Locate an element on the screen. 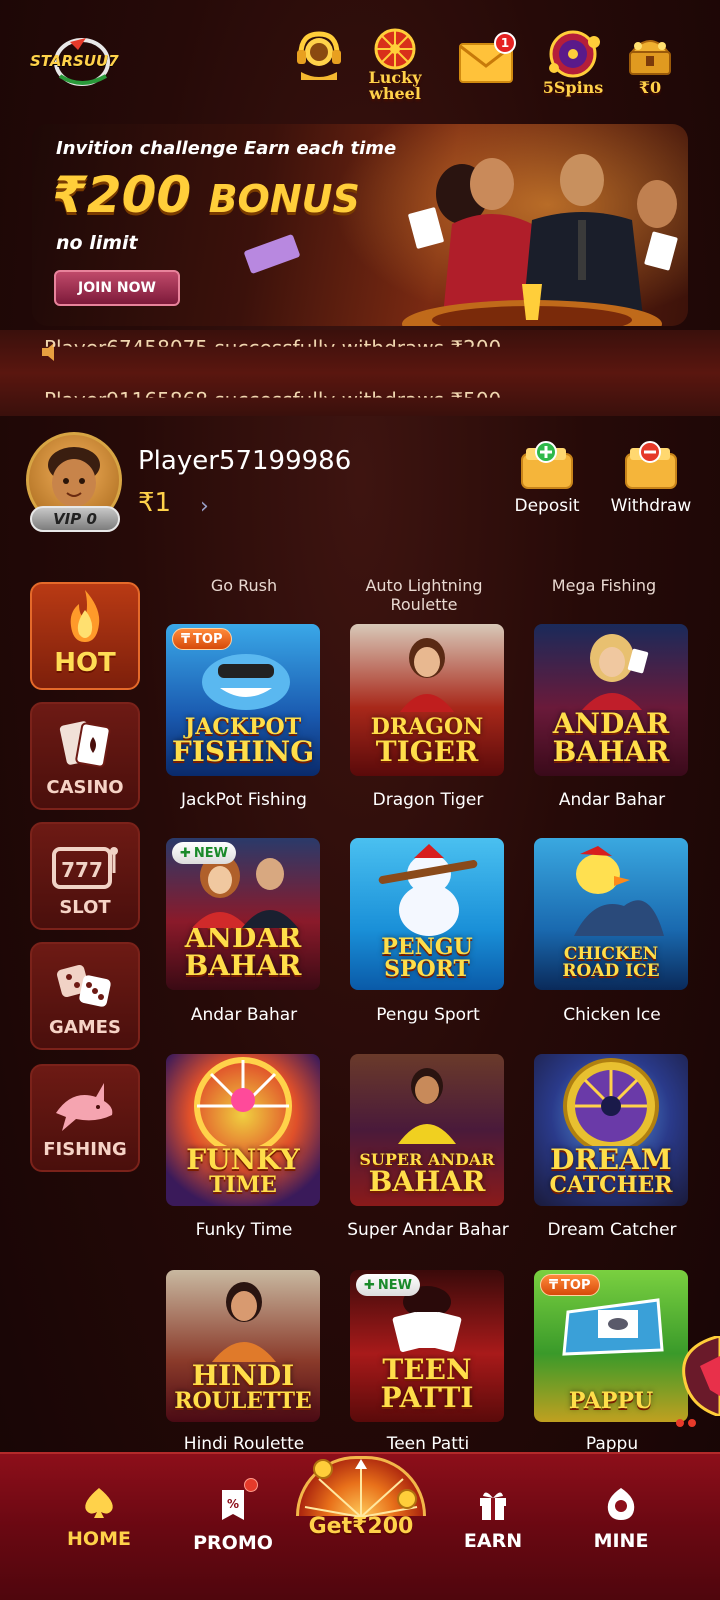 Image resolution: width=720 pixels, height=1600 pixels. game-tile-chicken-ice: CHICKEN ROAD ICE is located at coordinates (611, 914).